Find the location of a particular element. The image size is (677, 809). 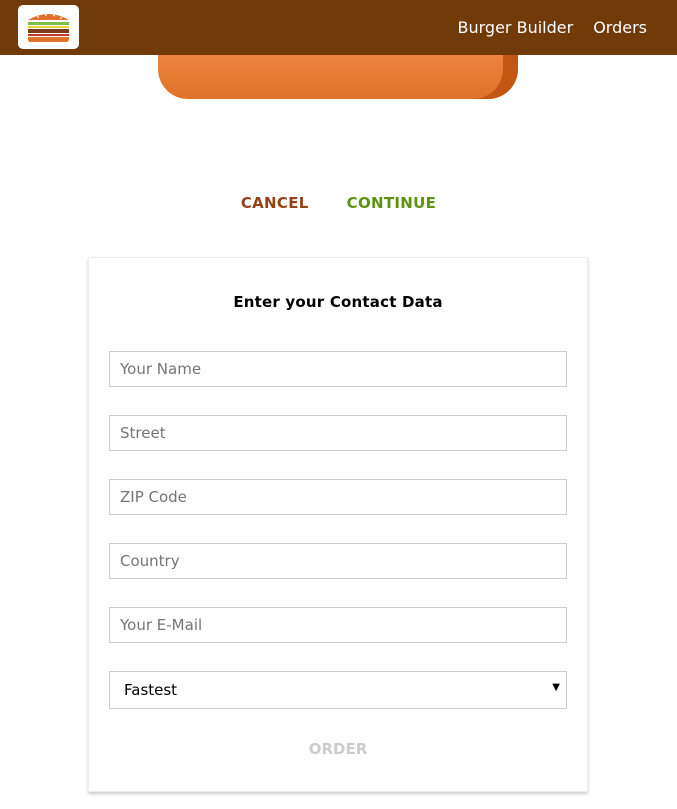

email-input is located at coordinates (338, 625).